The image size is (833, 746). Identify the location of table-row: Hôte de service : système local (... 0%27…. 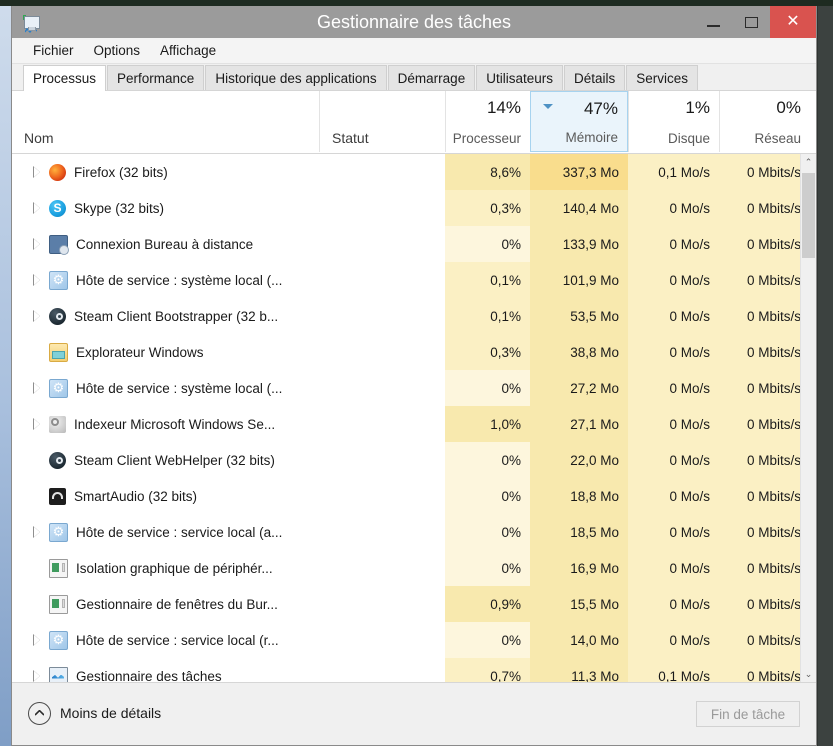
(411, 388).